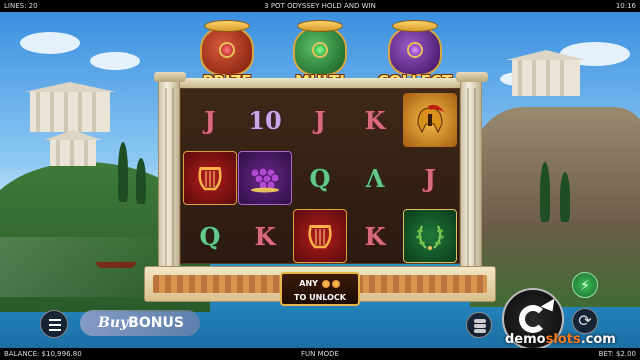  Describe the element at coordinates (625, 6) in the screenshot. I see `clock: 10:16` at that location.